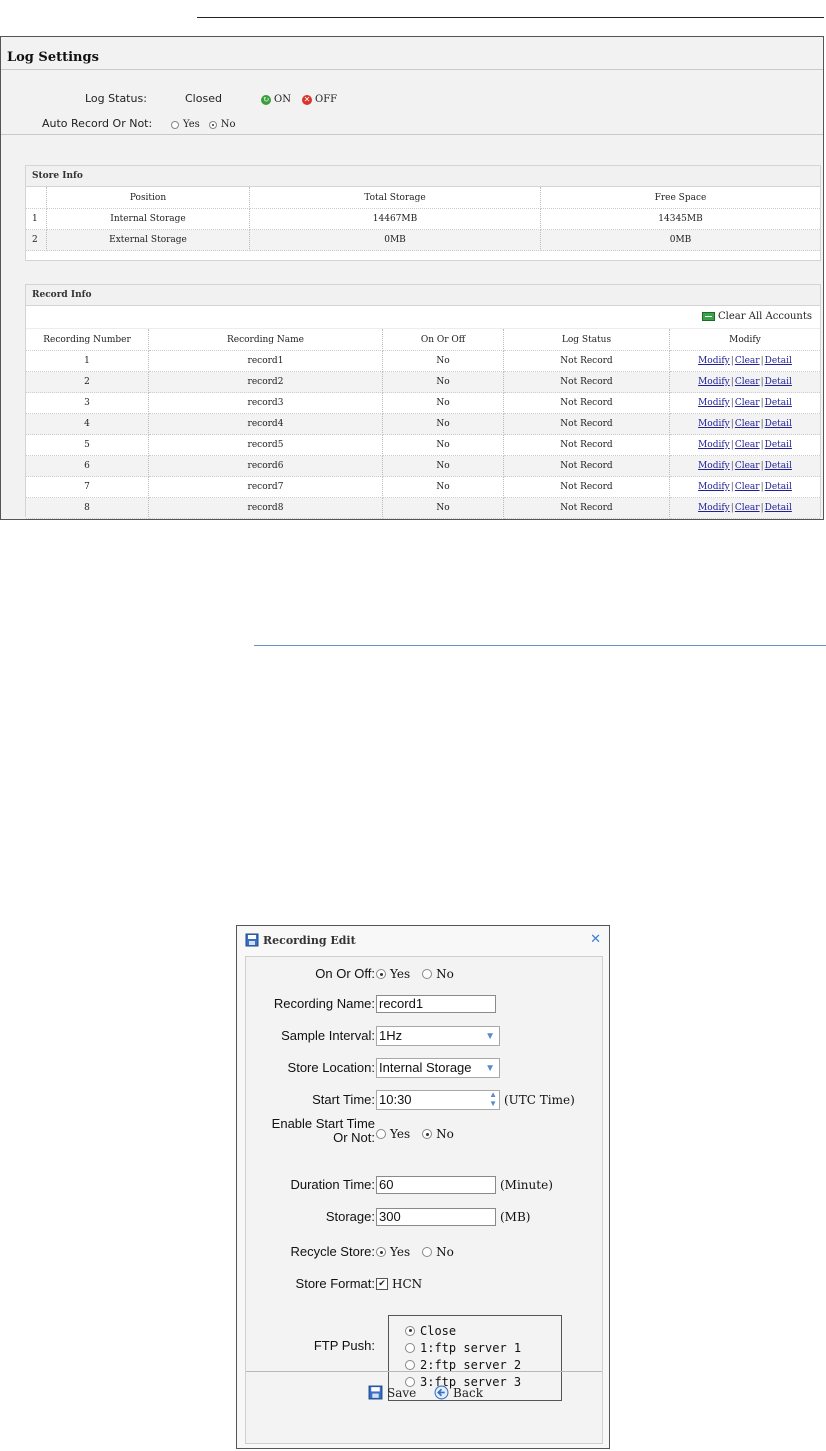  Describe the element at coordinates (402, 1392) in the screenshot. I see `save-label: Save` at that location.